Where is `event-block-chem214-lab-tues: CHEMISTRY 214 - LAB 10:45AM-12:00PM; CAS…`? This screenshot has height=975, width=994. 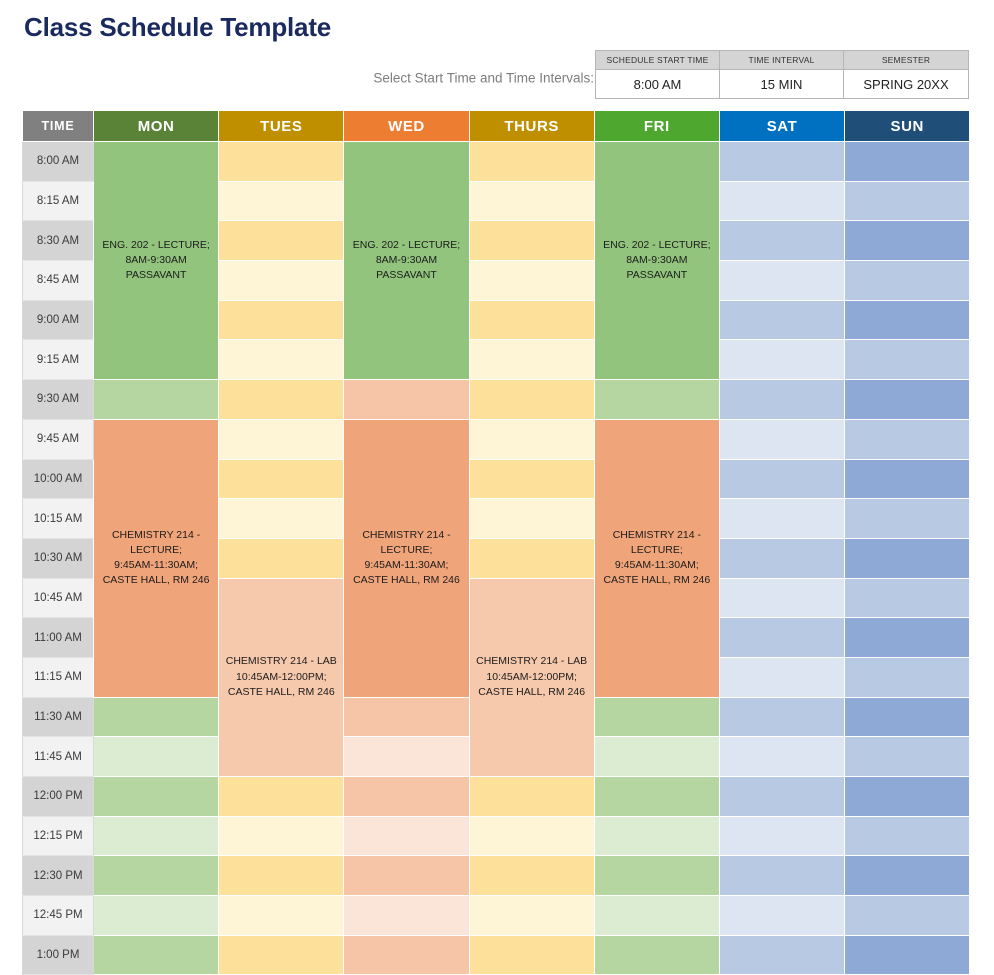 event-block-chem214-lab-tues: CHEMISTRY 214 - LAB 10:45AM-12:00PM; CAS… is located at coordinates (281, 677).